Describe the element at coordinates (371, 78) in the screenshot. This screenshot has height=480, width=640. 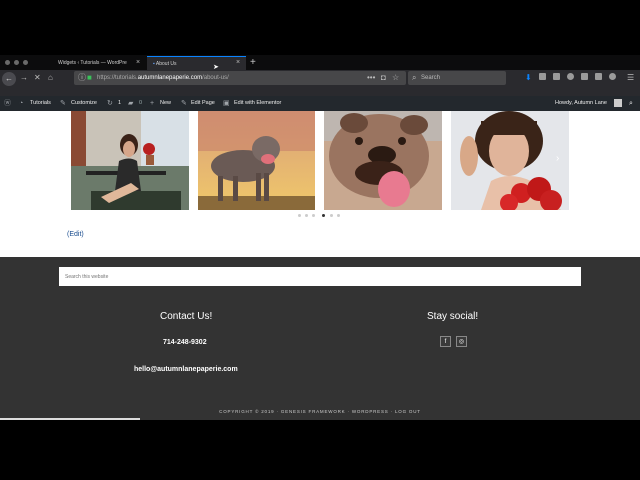
I see `page-actions-icon: •••` at that location.